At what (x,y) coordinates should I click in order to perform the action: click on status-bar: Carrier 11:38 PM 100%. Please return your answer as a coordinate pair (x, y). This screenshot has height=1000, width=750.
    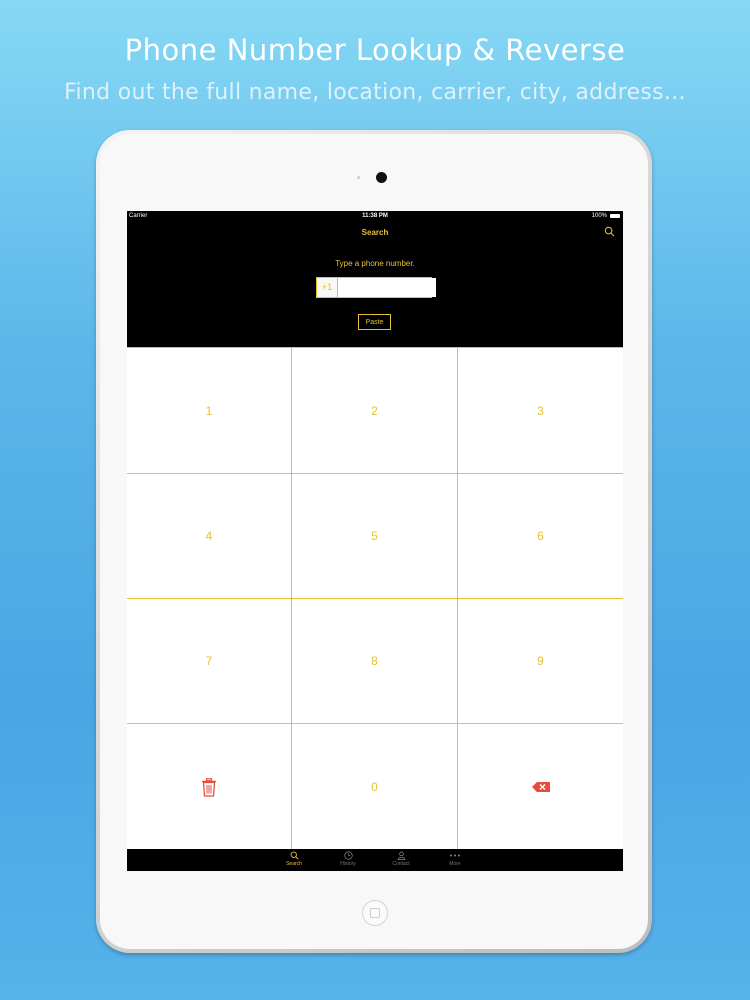
    Looking at the image, I should click on (375, 216).